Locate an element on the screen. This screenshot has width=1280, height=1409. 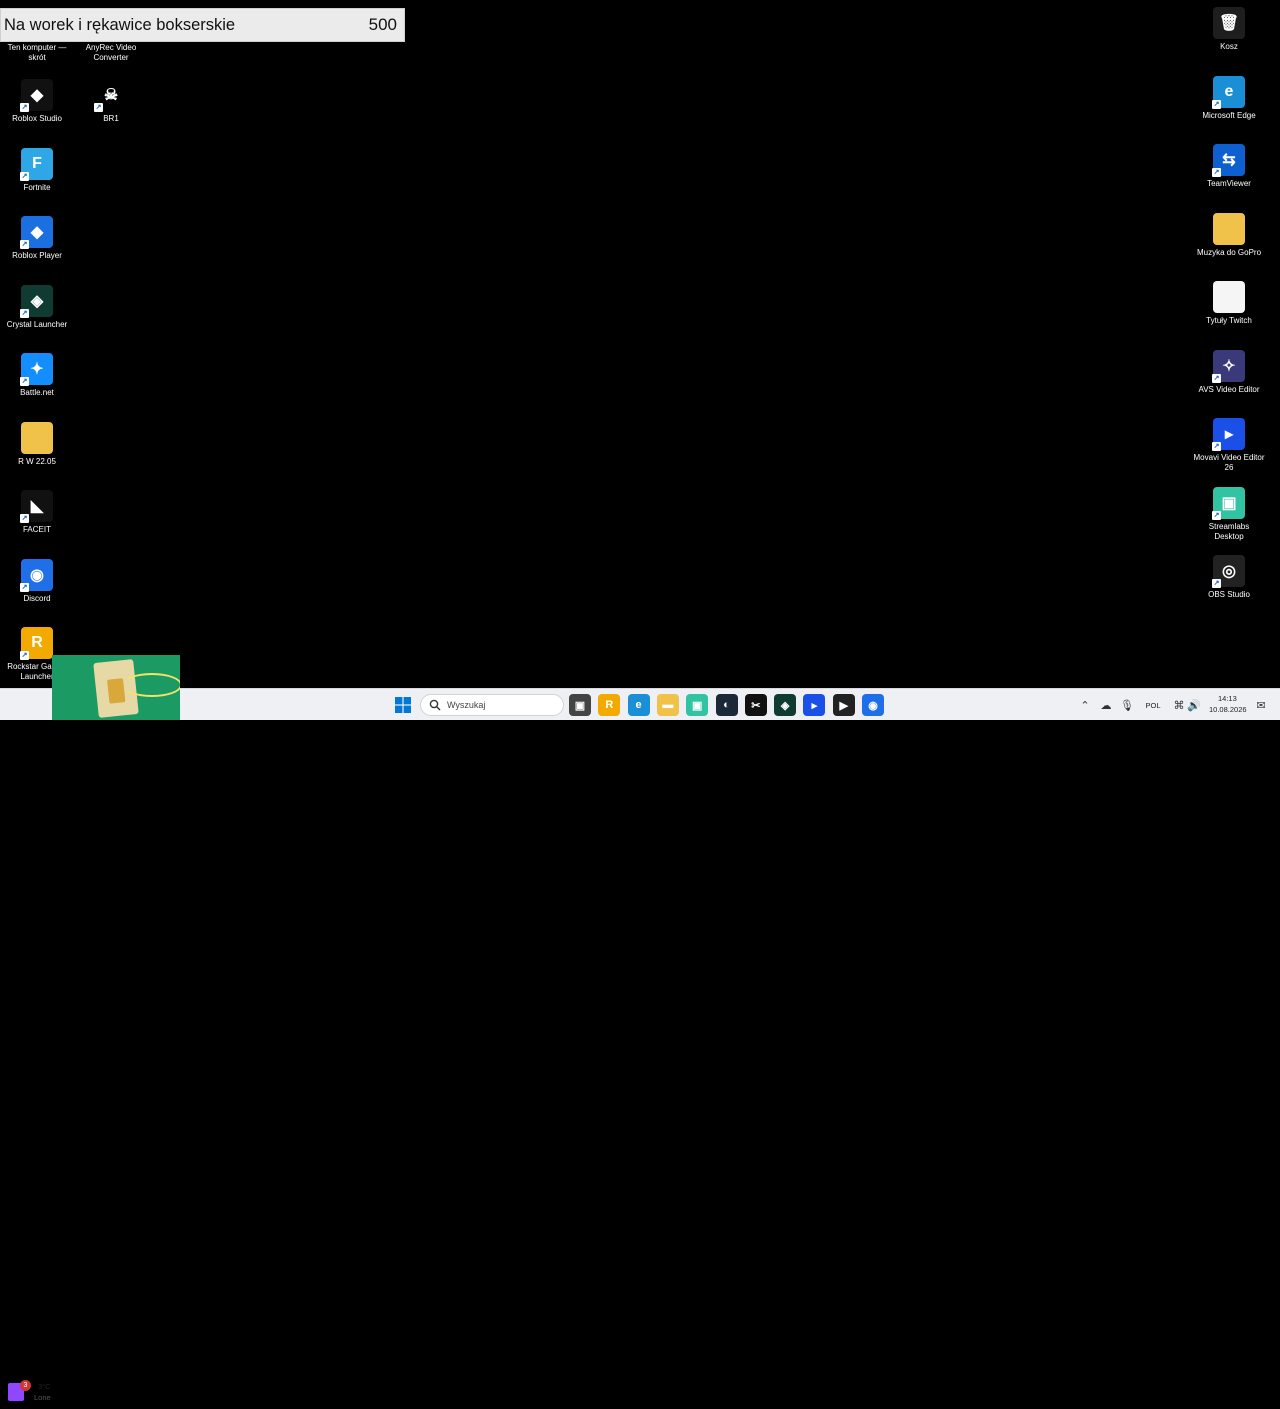
volume-icon: 🔊 is located at coordinates (1194, 705).